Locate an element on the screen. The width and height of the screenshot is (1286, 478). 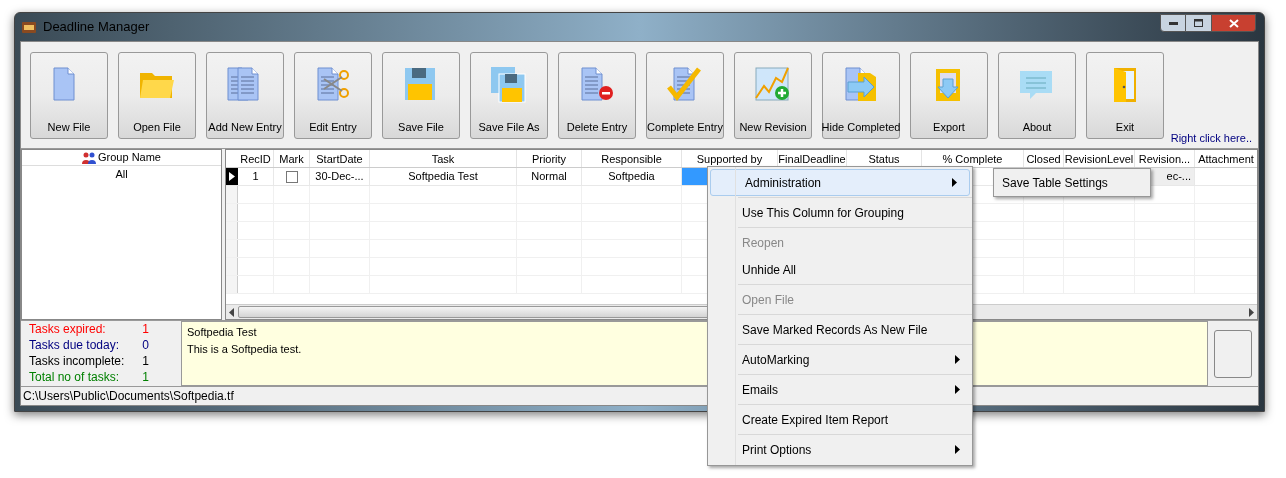
note-text: Softpedia Test is located at coordinates (222, 332).